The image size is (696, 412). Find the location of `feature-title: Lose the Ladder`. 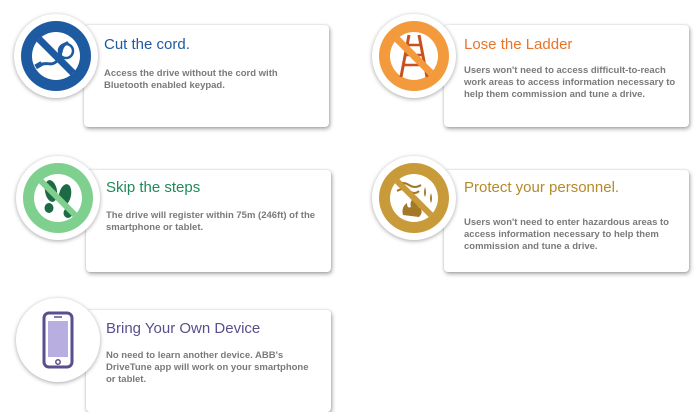

feature-title: Lose the Ladder is located at coordinates (518, 44).